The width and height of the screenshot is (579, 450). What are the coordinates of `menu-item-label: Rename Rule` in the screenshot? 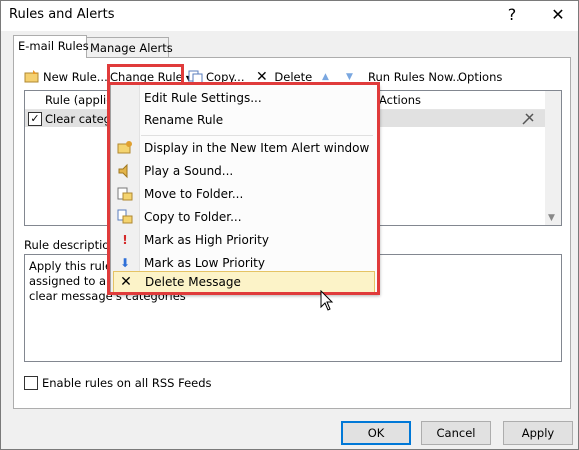 It's located at (184, 120).